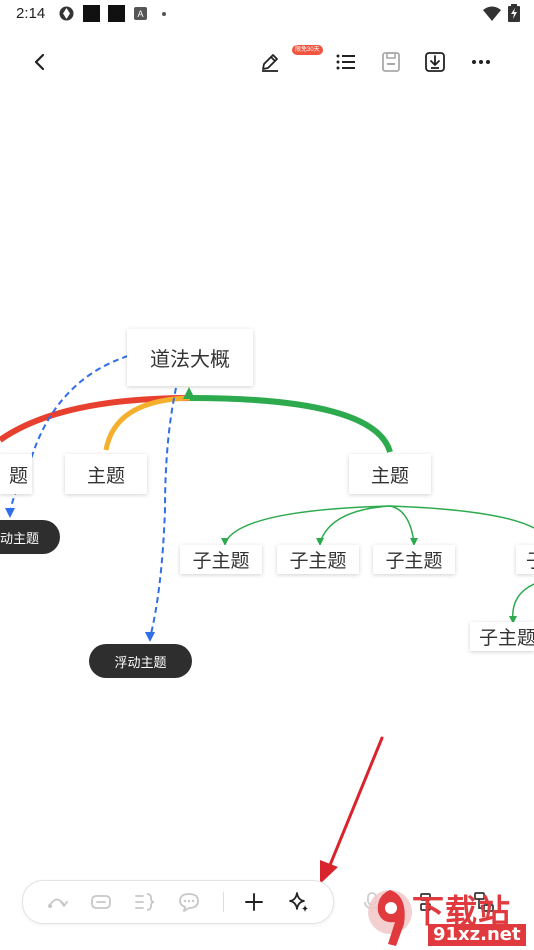  I want to click on ai-sparkle-icon, so click(298, 902).